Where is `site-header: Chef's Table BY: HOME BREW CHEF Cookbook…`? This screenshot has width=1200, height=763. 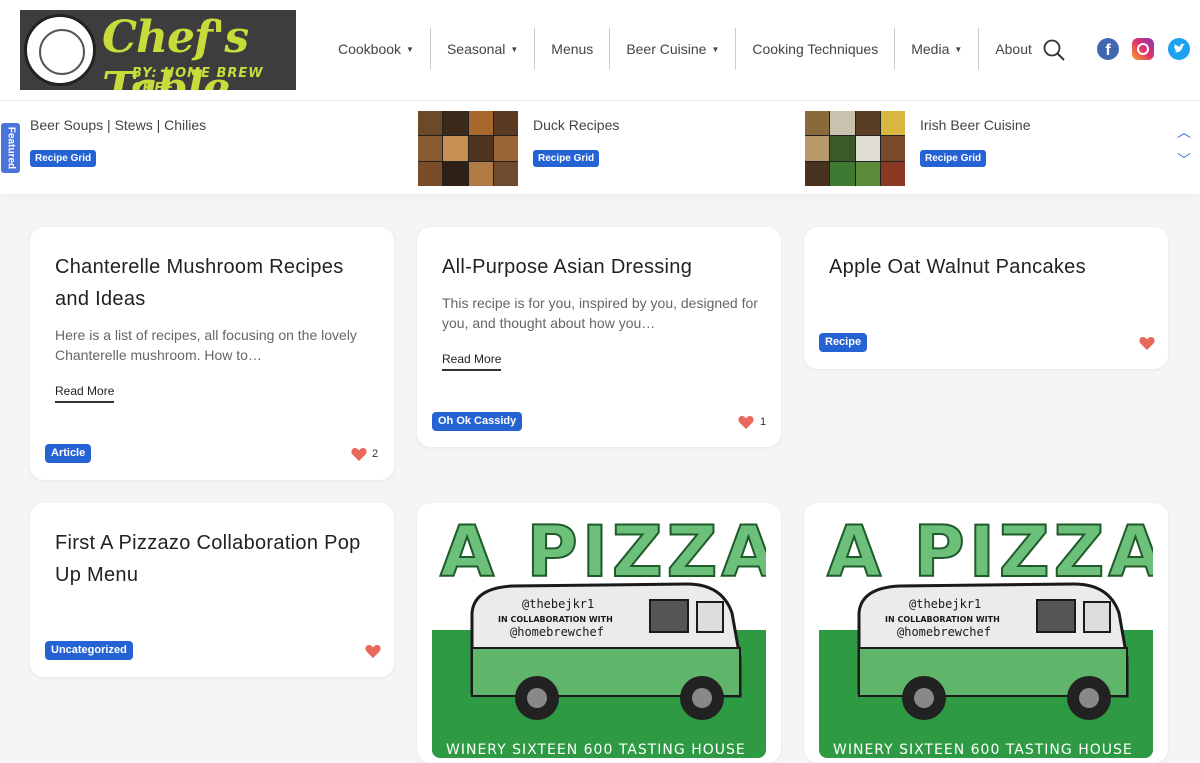 site-header: Chef's Table BY: HOME BREW CHEF Cookbook… is located at coordinates (600, 50).